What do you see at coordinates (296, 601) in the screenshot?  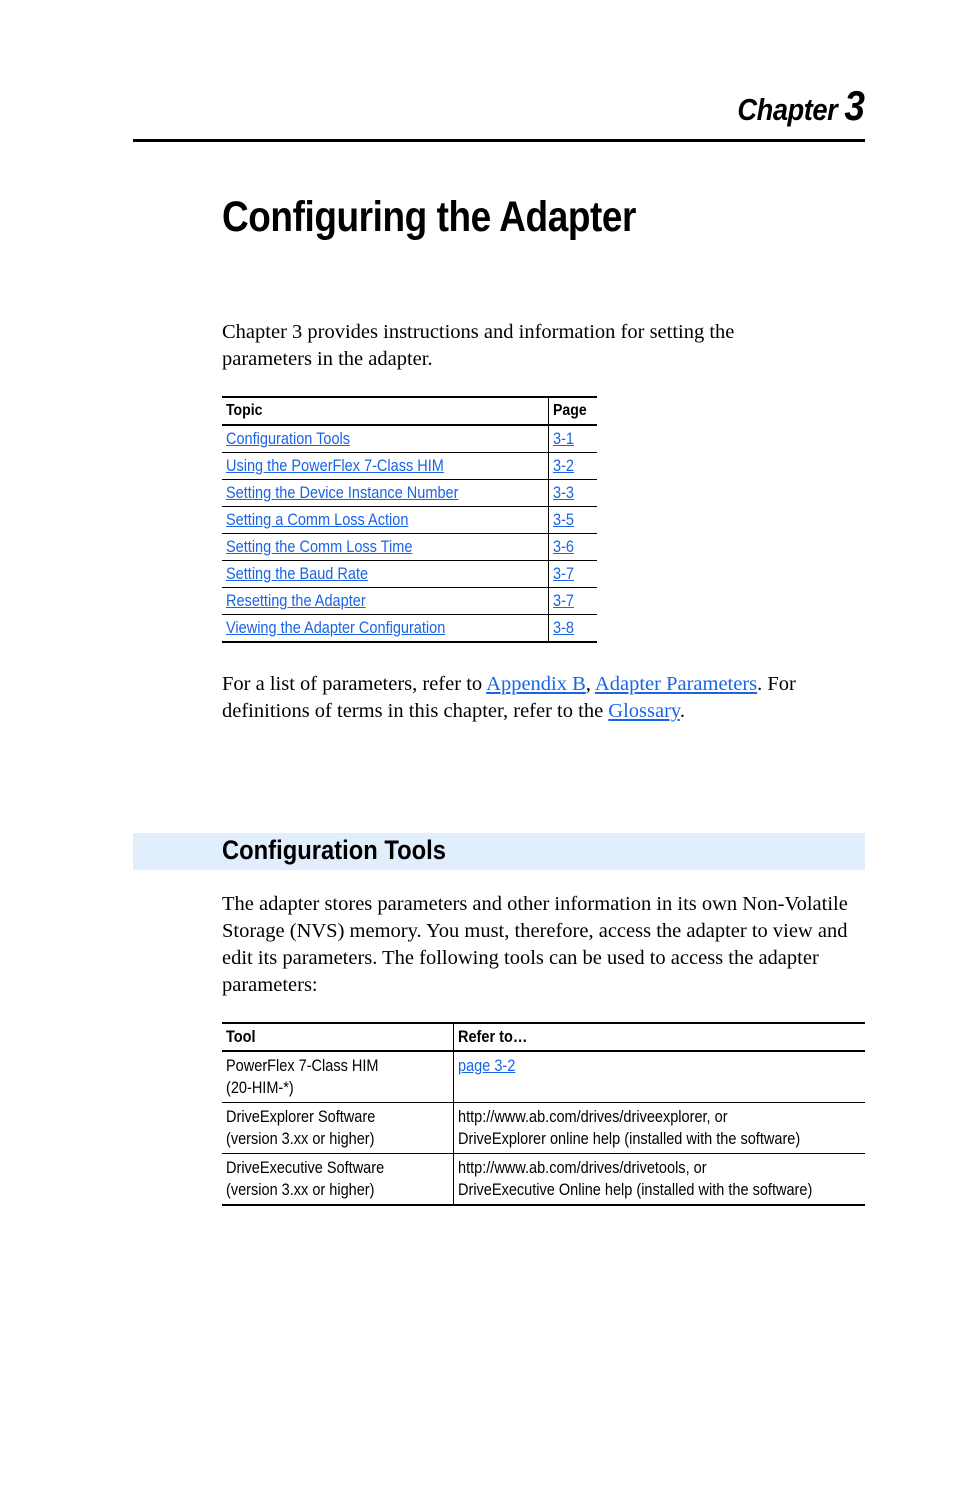 I see `topic-link-resetting: Resetting the Adapter` at bounding box center [296, 601].